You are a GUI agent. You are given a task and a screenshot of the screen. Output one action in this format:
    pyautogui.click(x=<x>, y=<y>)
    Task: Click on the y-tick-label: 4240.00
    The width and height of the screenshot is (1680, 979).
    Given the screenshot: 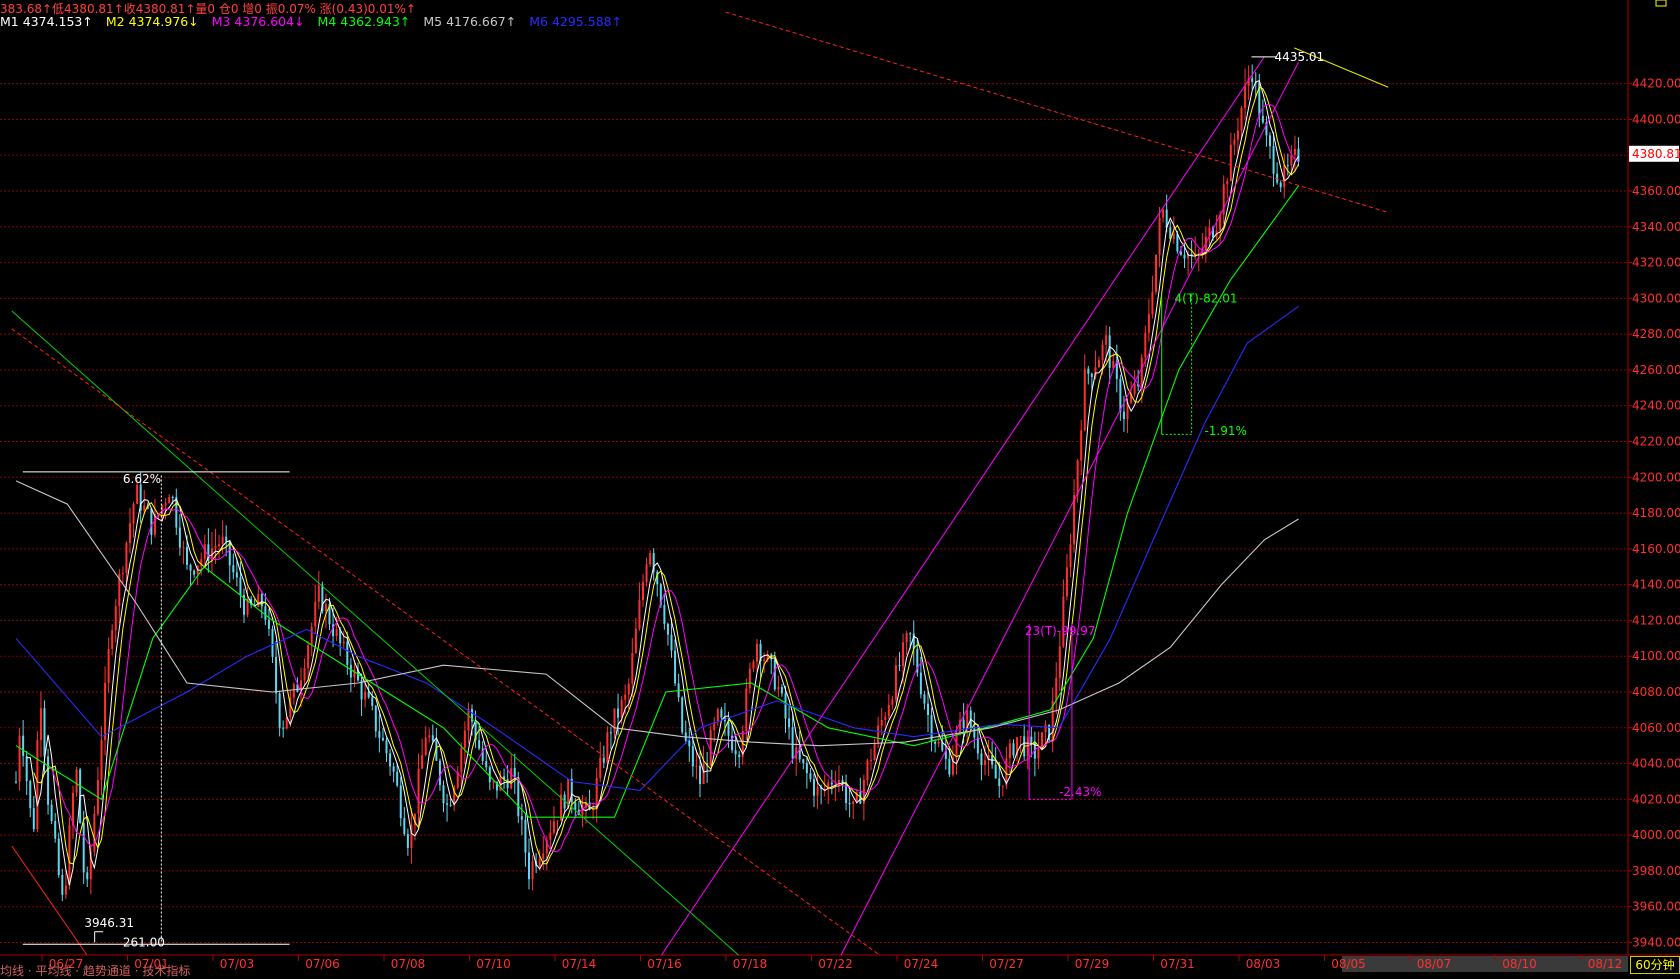 What is the action you would take?
    pyautogui.click(x=1656, y=406)
    